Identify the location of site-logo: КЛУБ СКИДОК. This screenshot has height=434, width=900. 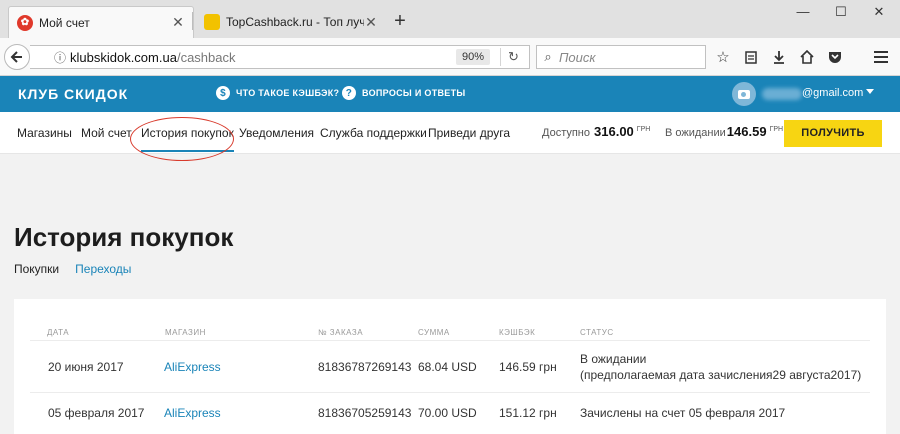
(73, 94).